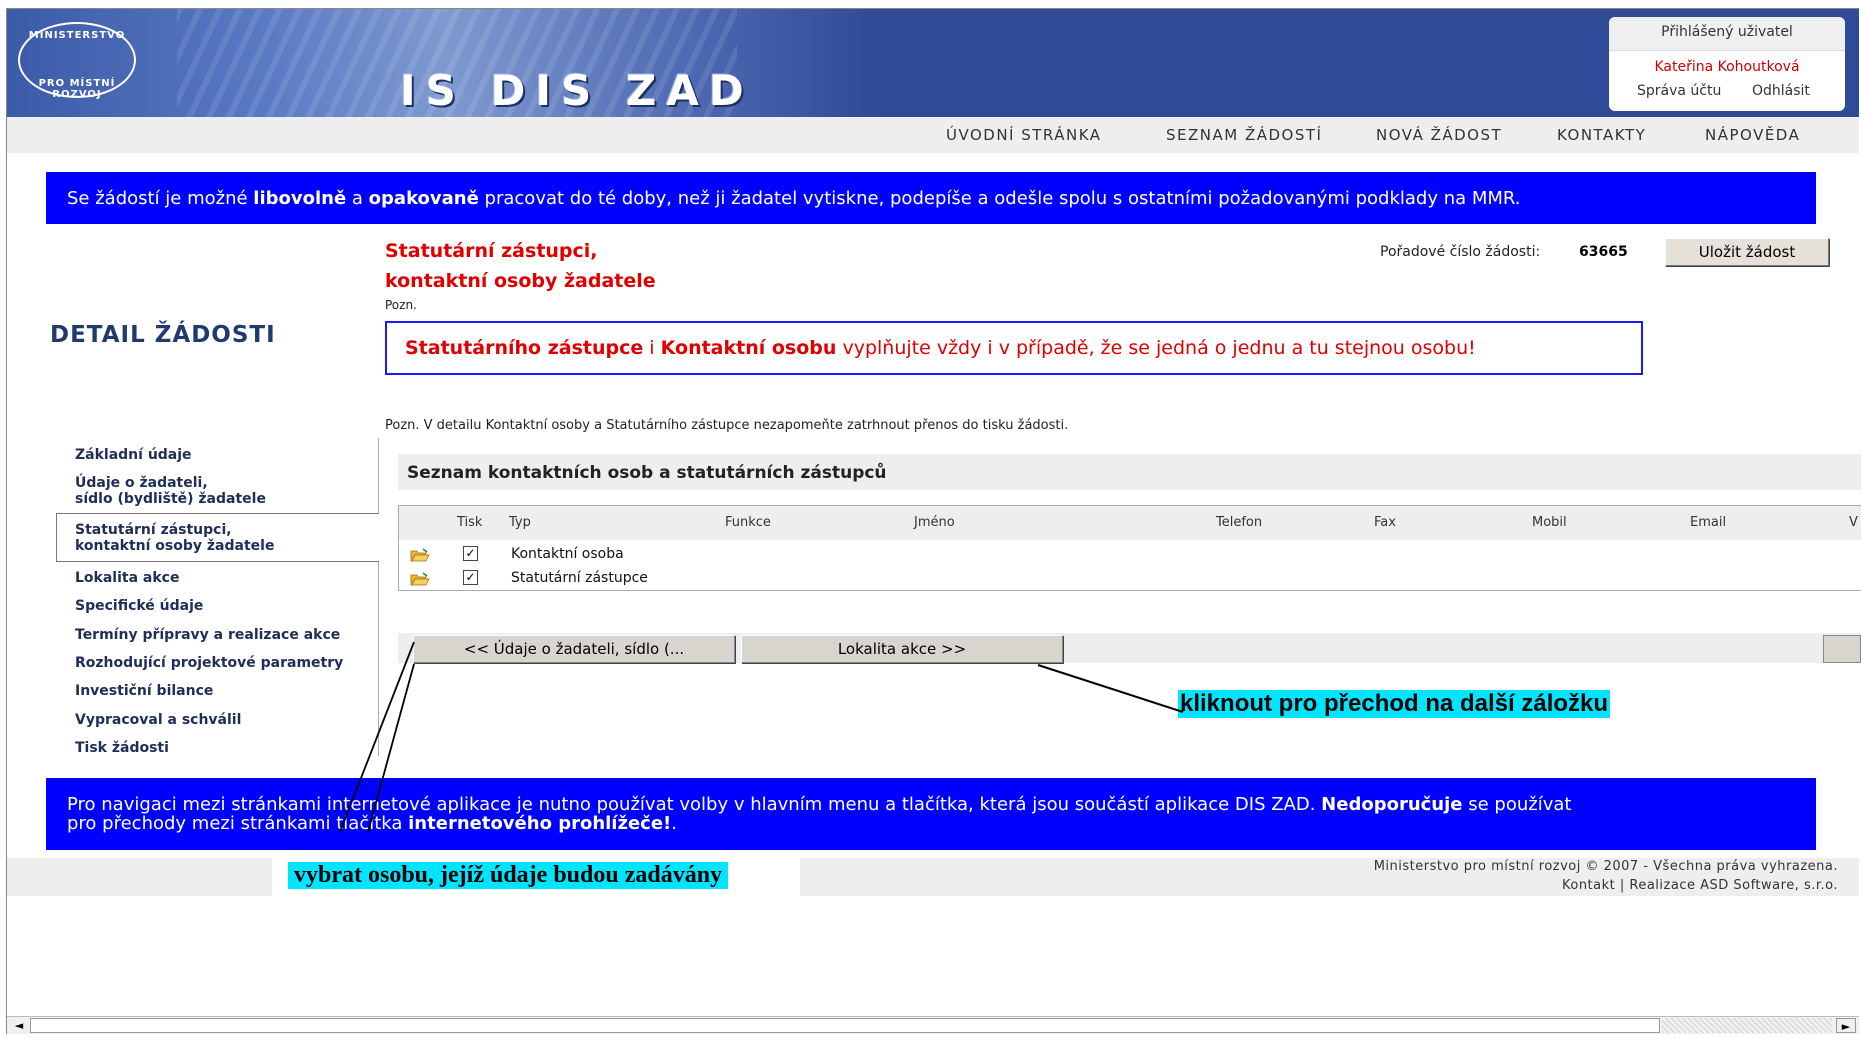 The image size is (1861, 1039). What do you see at coordinates (1846, 1025) in the screenshot?
I see `scroll-right-arrow-icon: ►` at bounding box center [1846, 1025].